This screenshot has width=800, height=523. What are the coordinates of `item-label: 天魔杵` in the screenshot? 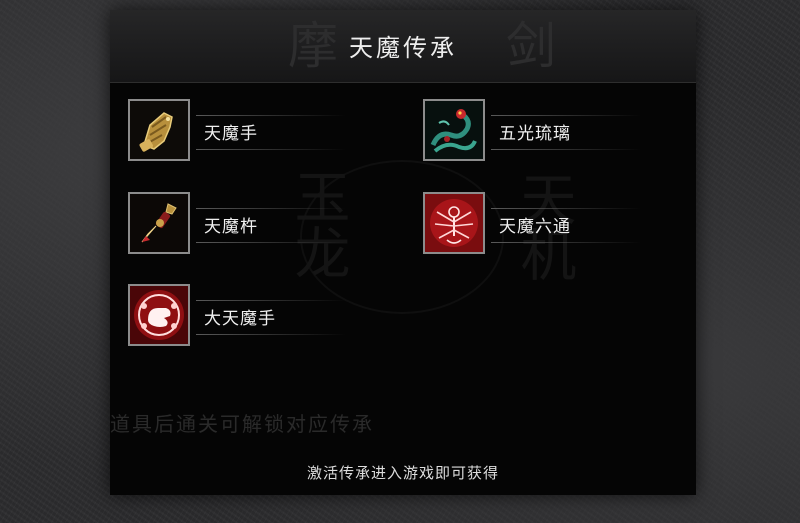 It's located at (231, 227).